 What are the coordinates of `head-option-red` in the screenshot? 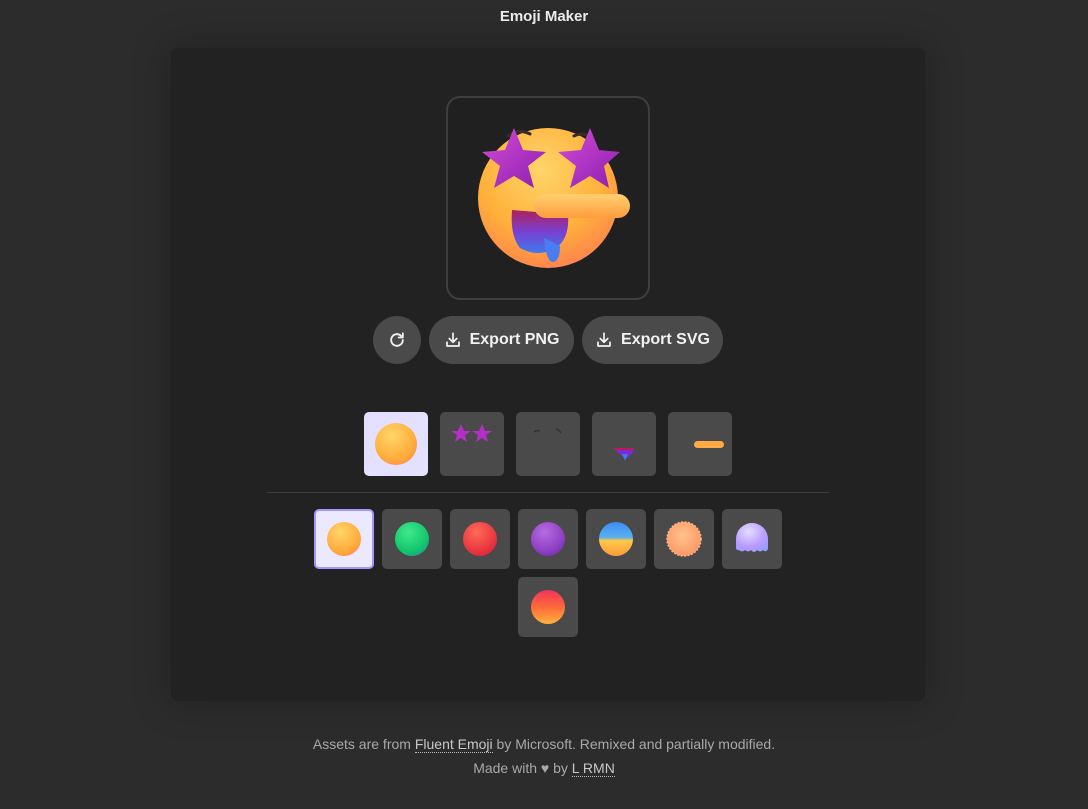 It's located at (480, 539).